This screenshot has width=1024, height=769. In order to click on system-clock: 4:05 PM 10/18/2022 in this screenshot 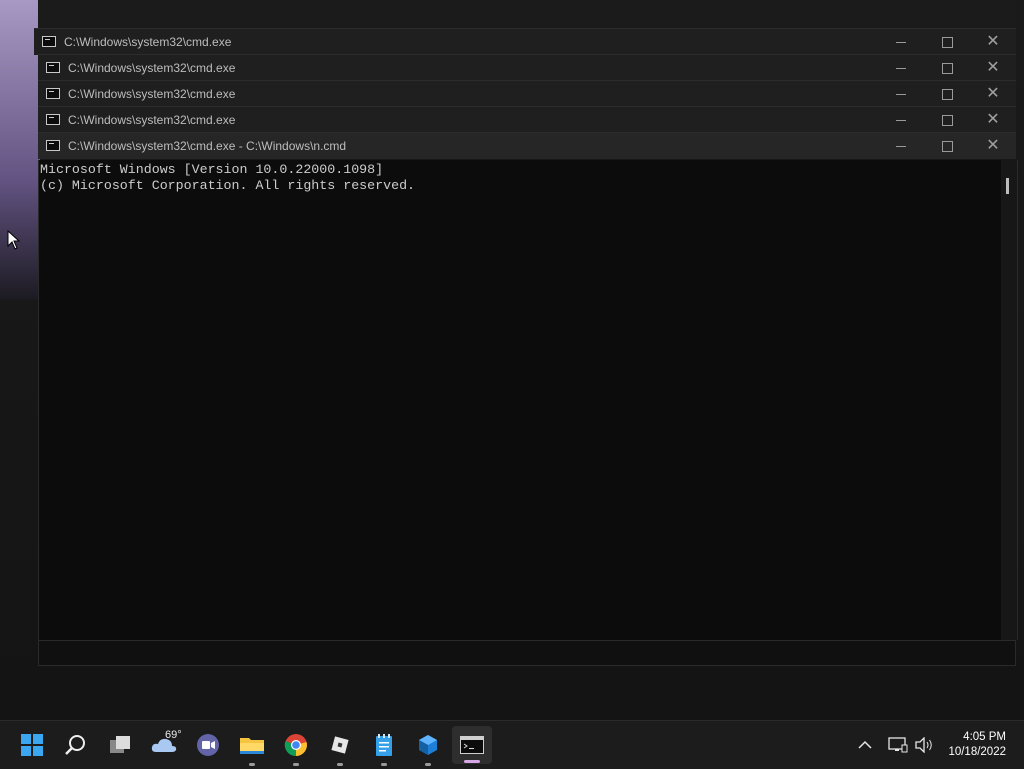, I will do `click(977, 745)`.